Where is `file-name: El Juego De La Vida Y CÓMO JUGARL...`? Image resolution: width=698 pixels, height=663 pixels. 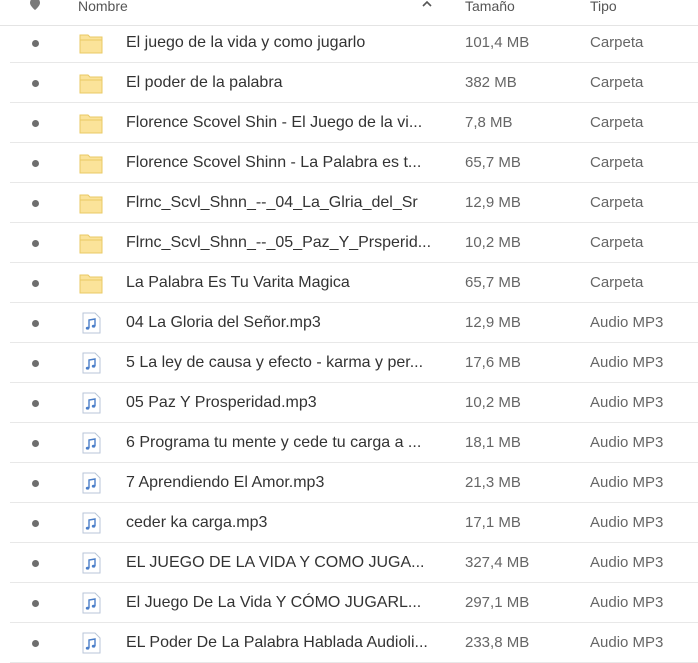
file-name: El Juego De La Vida Y CÓMO JUGARL... is located at coordinates (285, 603).